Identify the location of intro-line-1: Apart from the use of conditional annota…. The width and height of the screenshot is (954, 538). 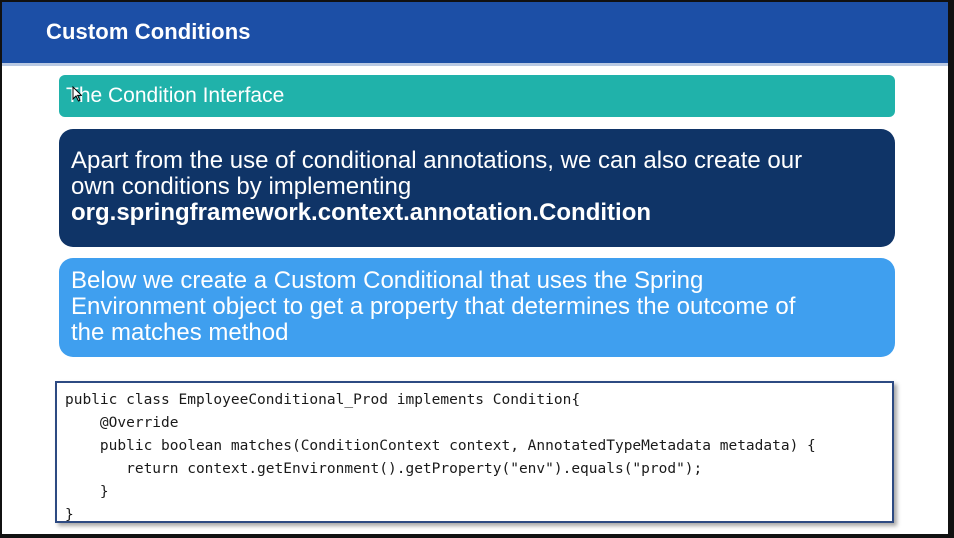
(437, 160).